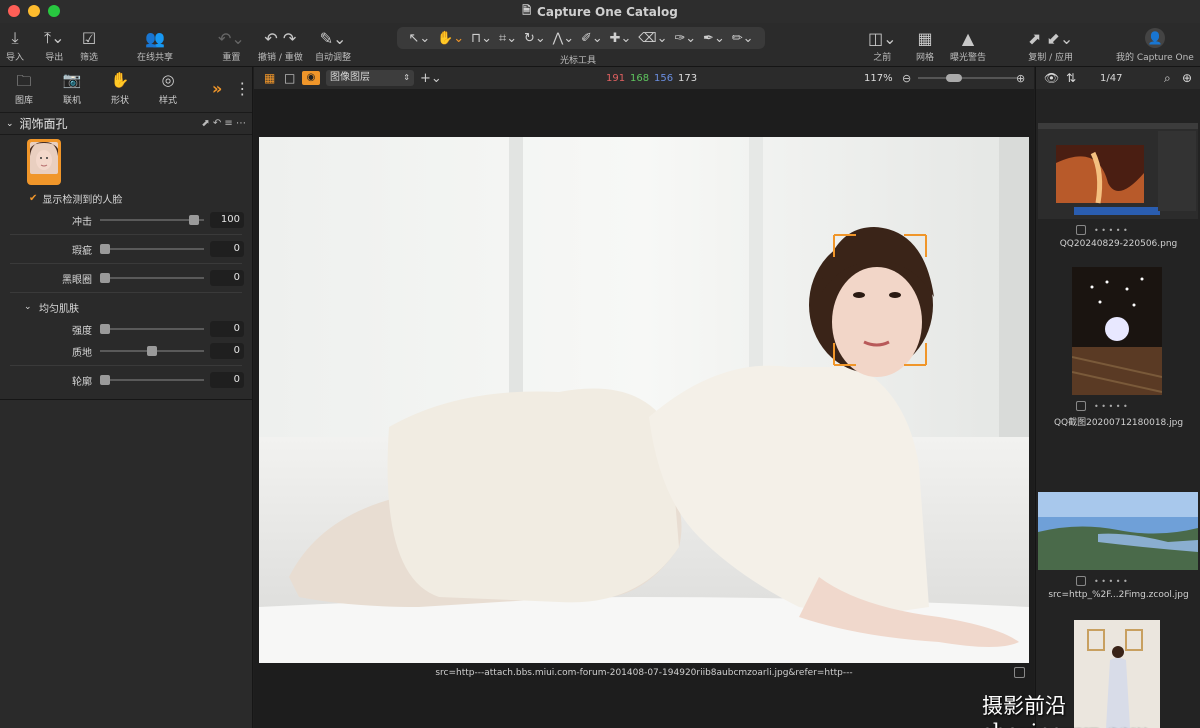 This screenshot has height=728, width=1200. What do you see at coordinates (882, 45) in the screenshot?
I see `before-button: ◫⌄ 之前` at bounding box center [882, 45].